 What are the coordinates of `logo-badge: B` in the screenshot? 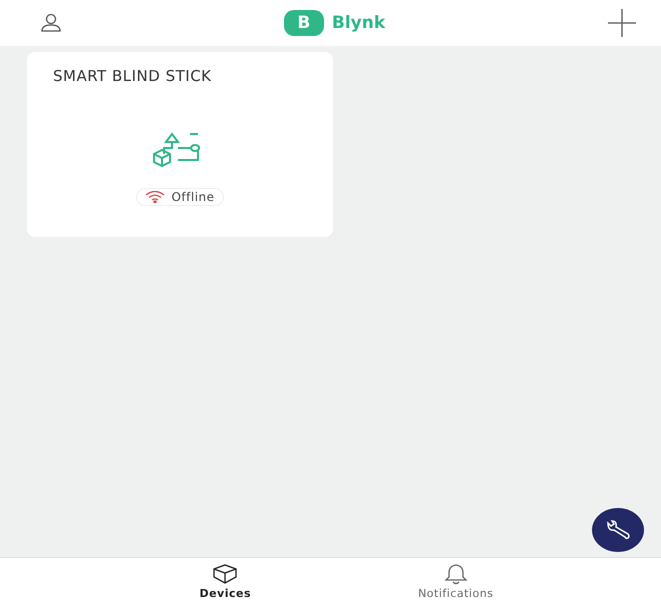 It's located at (304, 23).